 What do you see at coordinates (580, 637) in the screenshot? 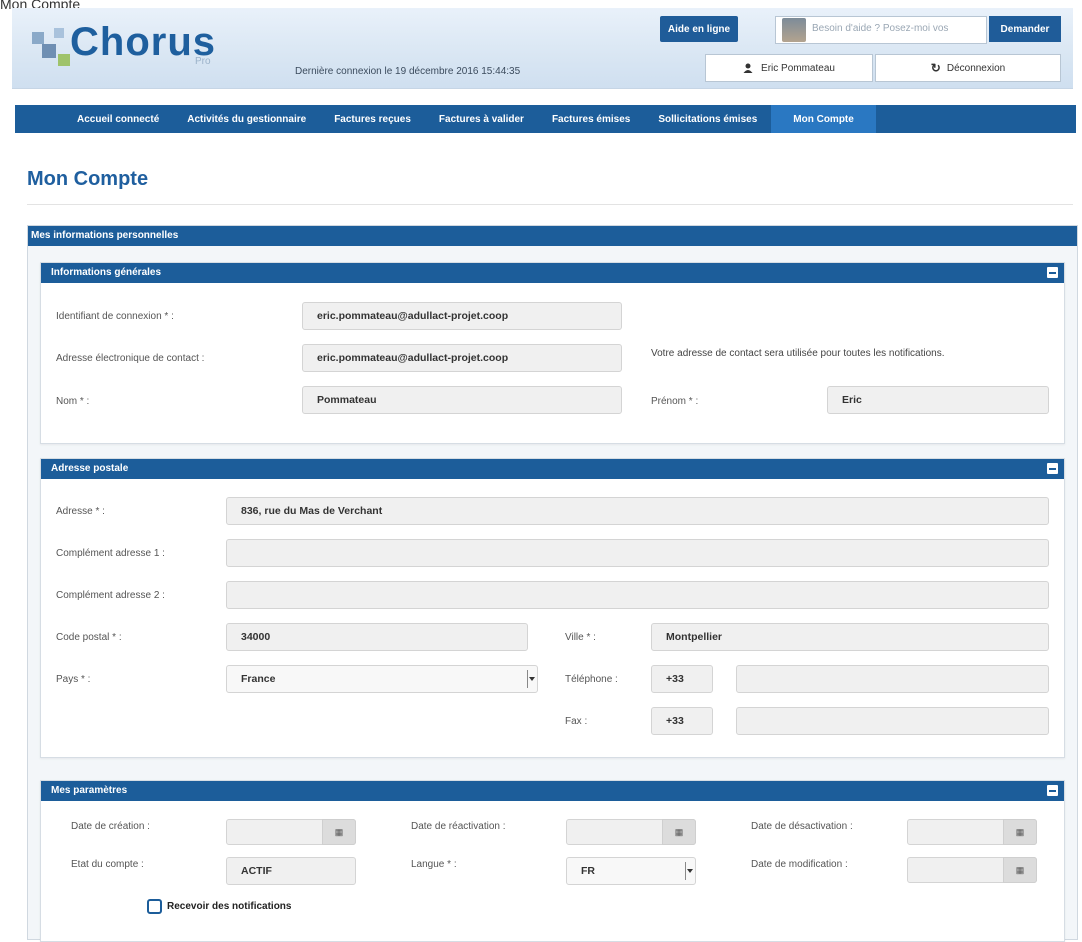
I see `ville-label: Ville * :` at bounding box center [580, 637].